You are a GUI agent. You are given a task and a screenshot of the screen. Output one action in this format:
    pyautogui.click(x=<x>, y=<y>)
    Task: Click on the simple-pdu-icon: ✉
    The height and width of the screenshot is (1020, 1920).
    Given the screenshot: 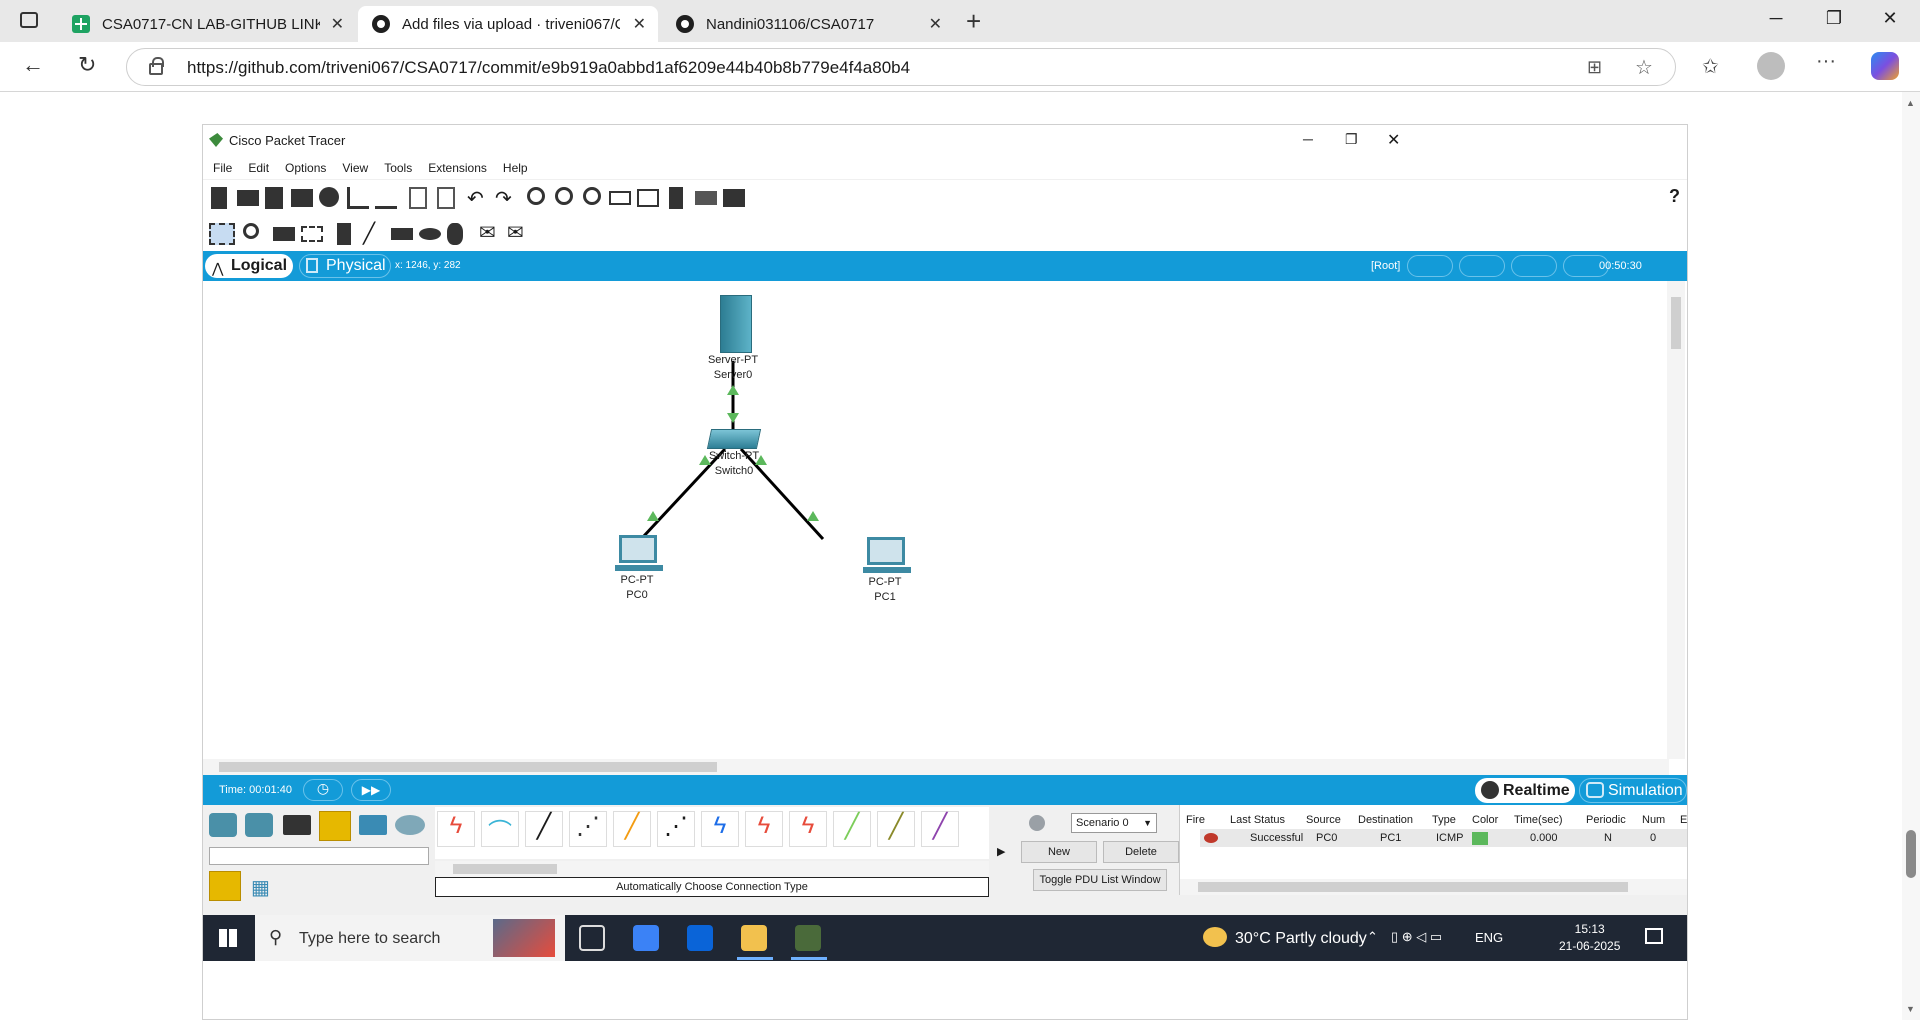 What is the action you would take?
    pyautogui.click(x=487, y=232)
    